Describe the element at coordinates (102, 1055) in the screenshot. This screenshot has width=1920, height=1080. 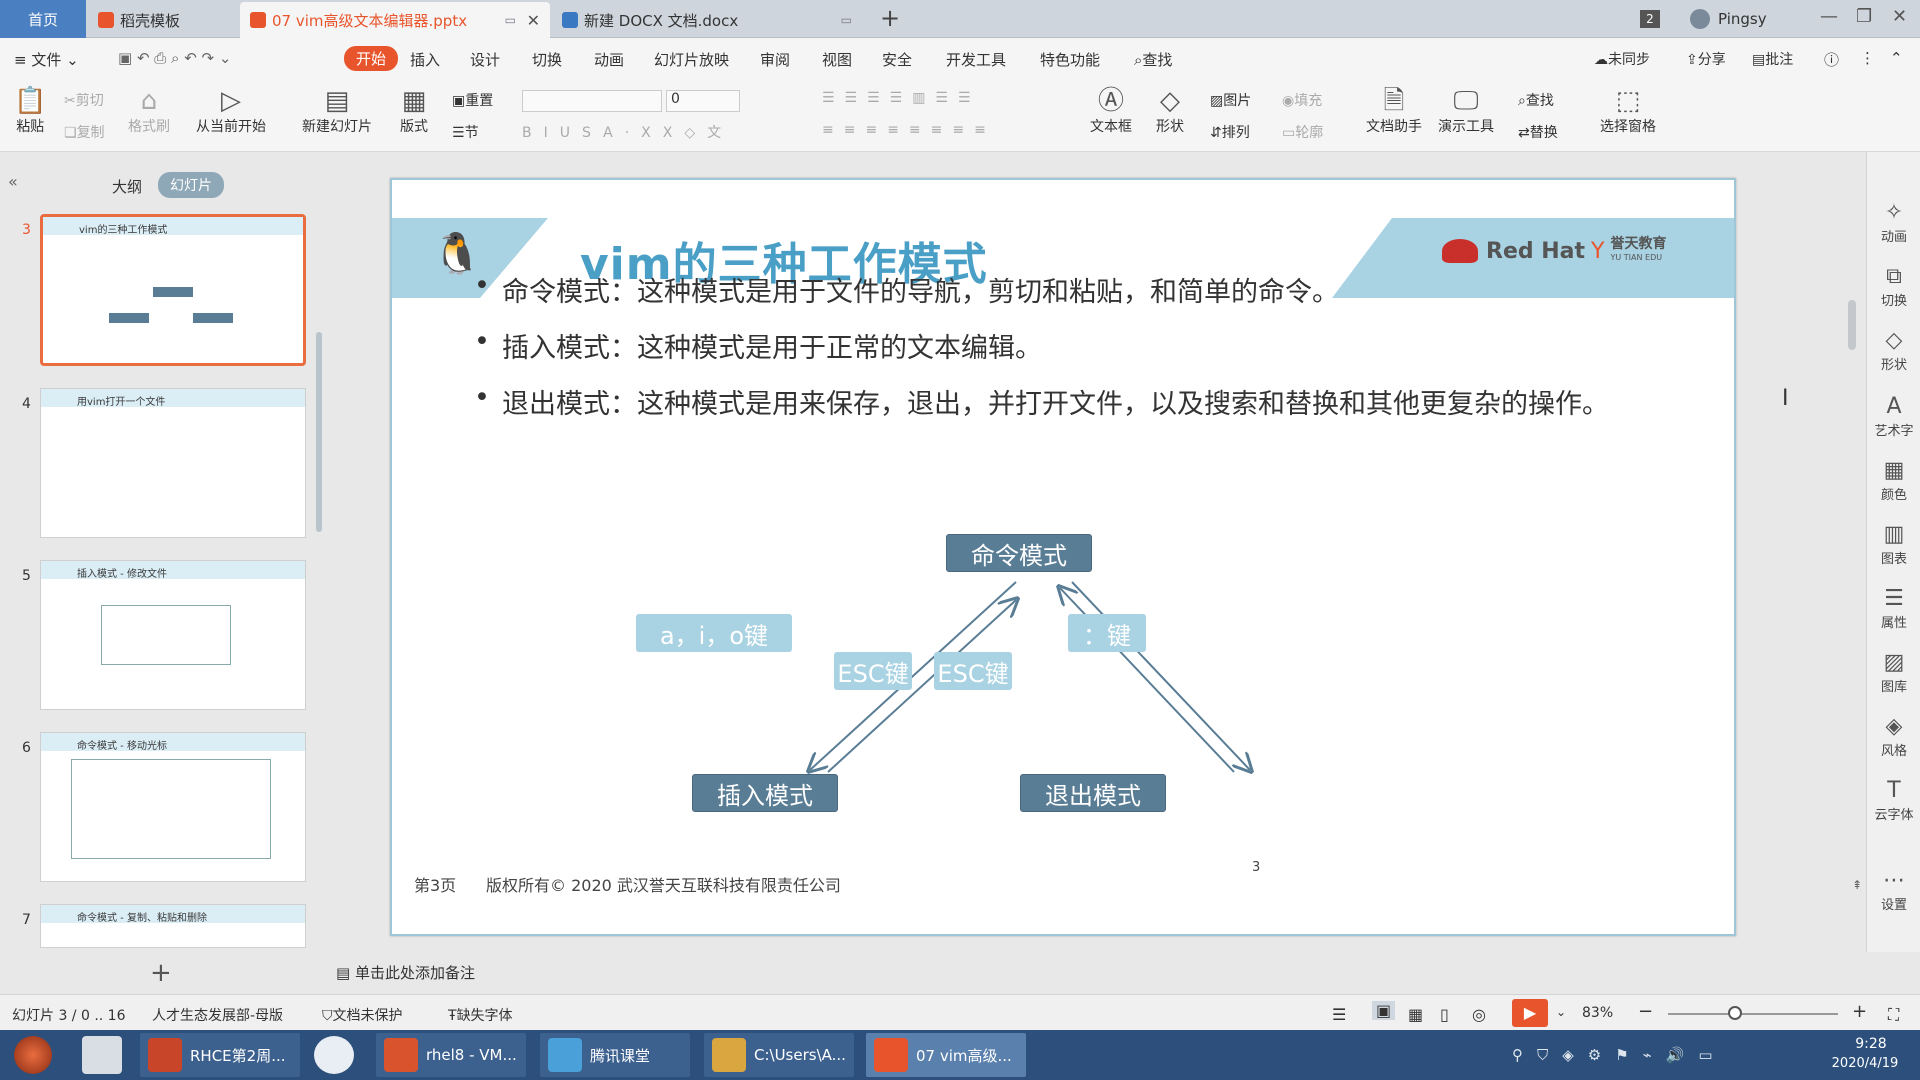
I see `taskbar-app-icon` at that location.